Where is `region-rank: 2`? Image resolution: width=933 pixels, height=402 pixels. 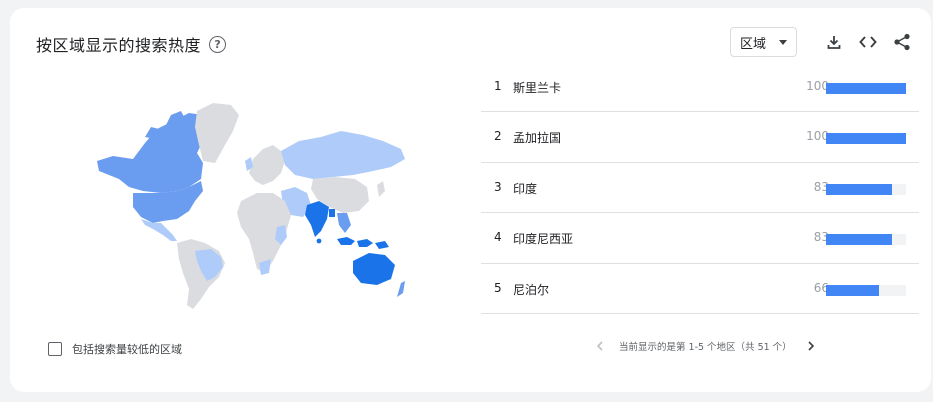 region-rank: 2 is located at coordinates (498, 136).